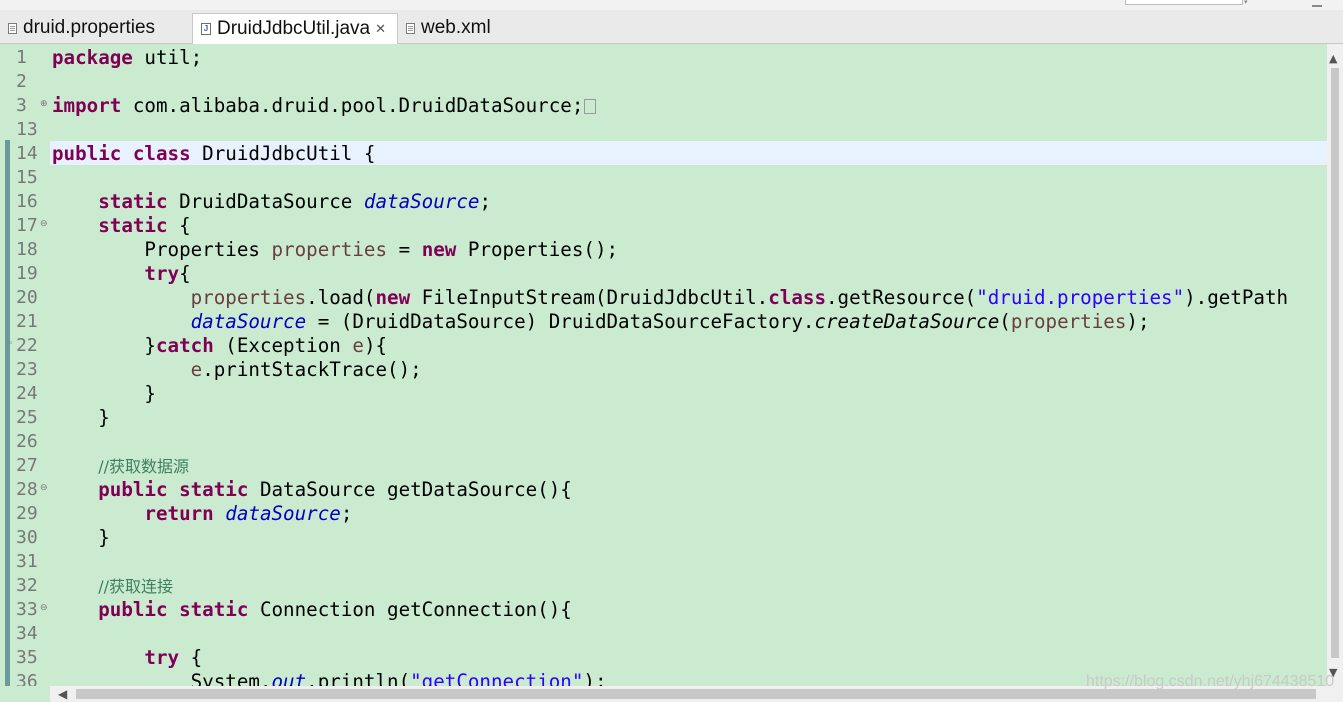 Image resolution: width=1343 pixels, height=702 pixels. What do you see at coordinates (306, 369) in the screenshot?
I see `code-line: e.printStackTrace();` at bounding box center [306, 369].